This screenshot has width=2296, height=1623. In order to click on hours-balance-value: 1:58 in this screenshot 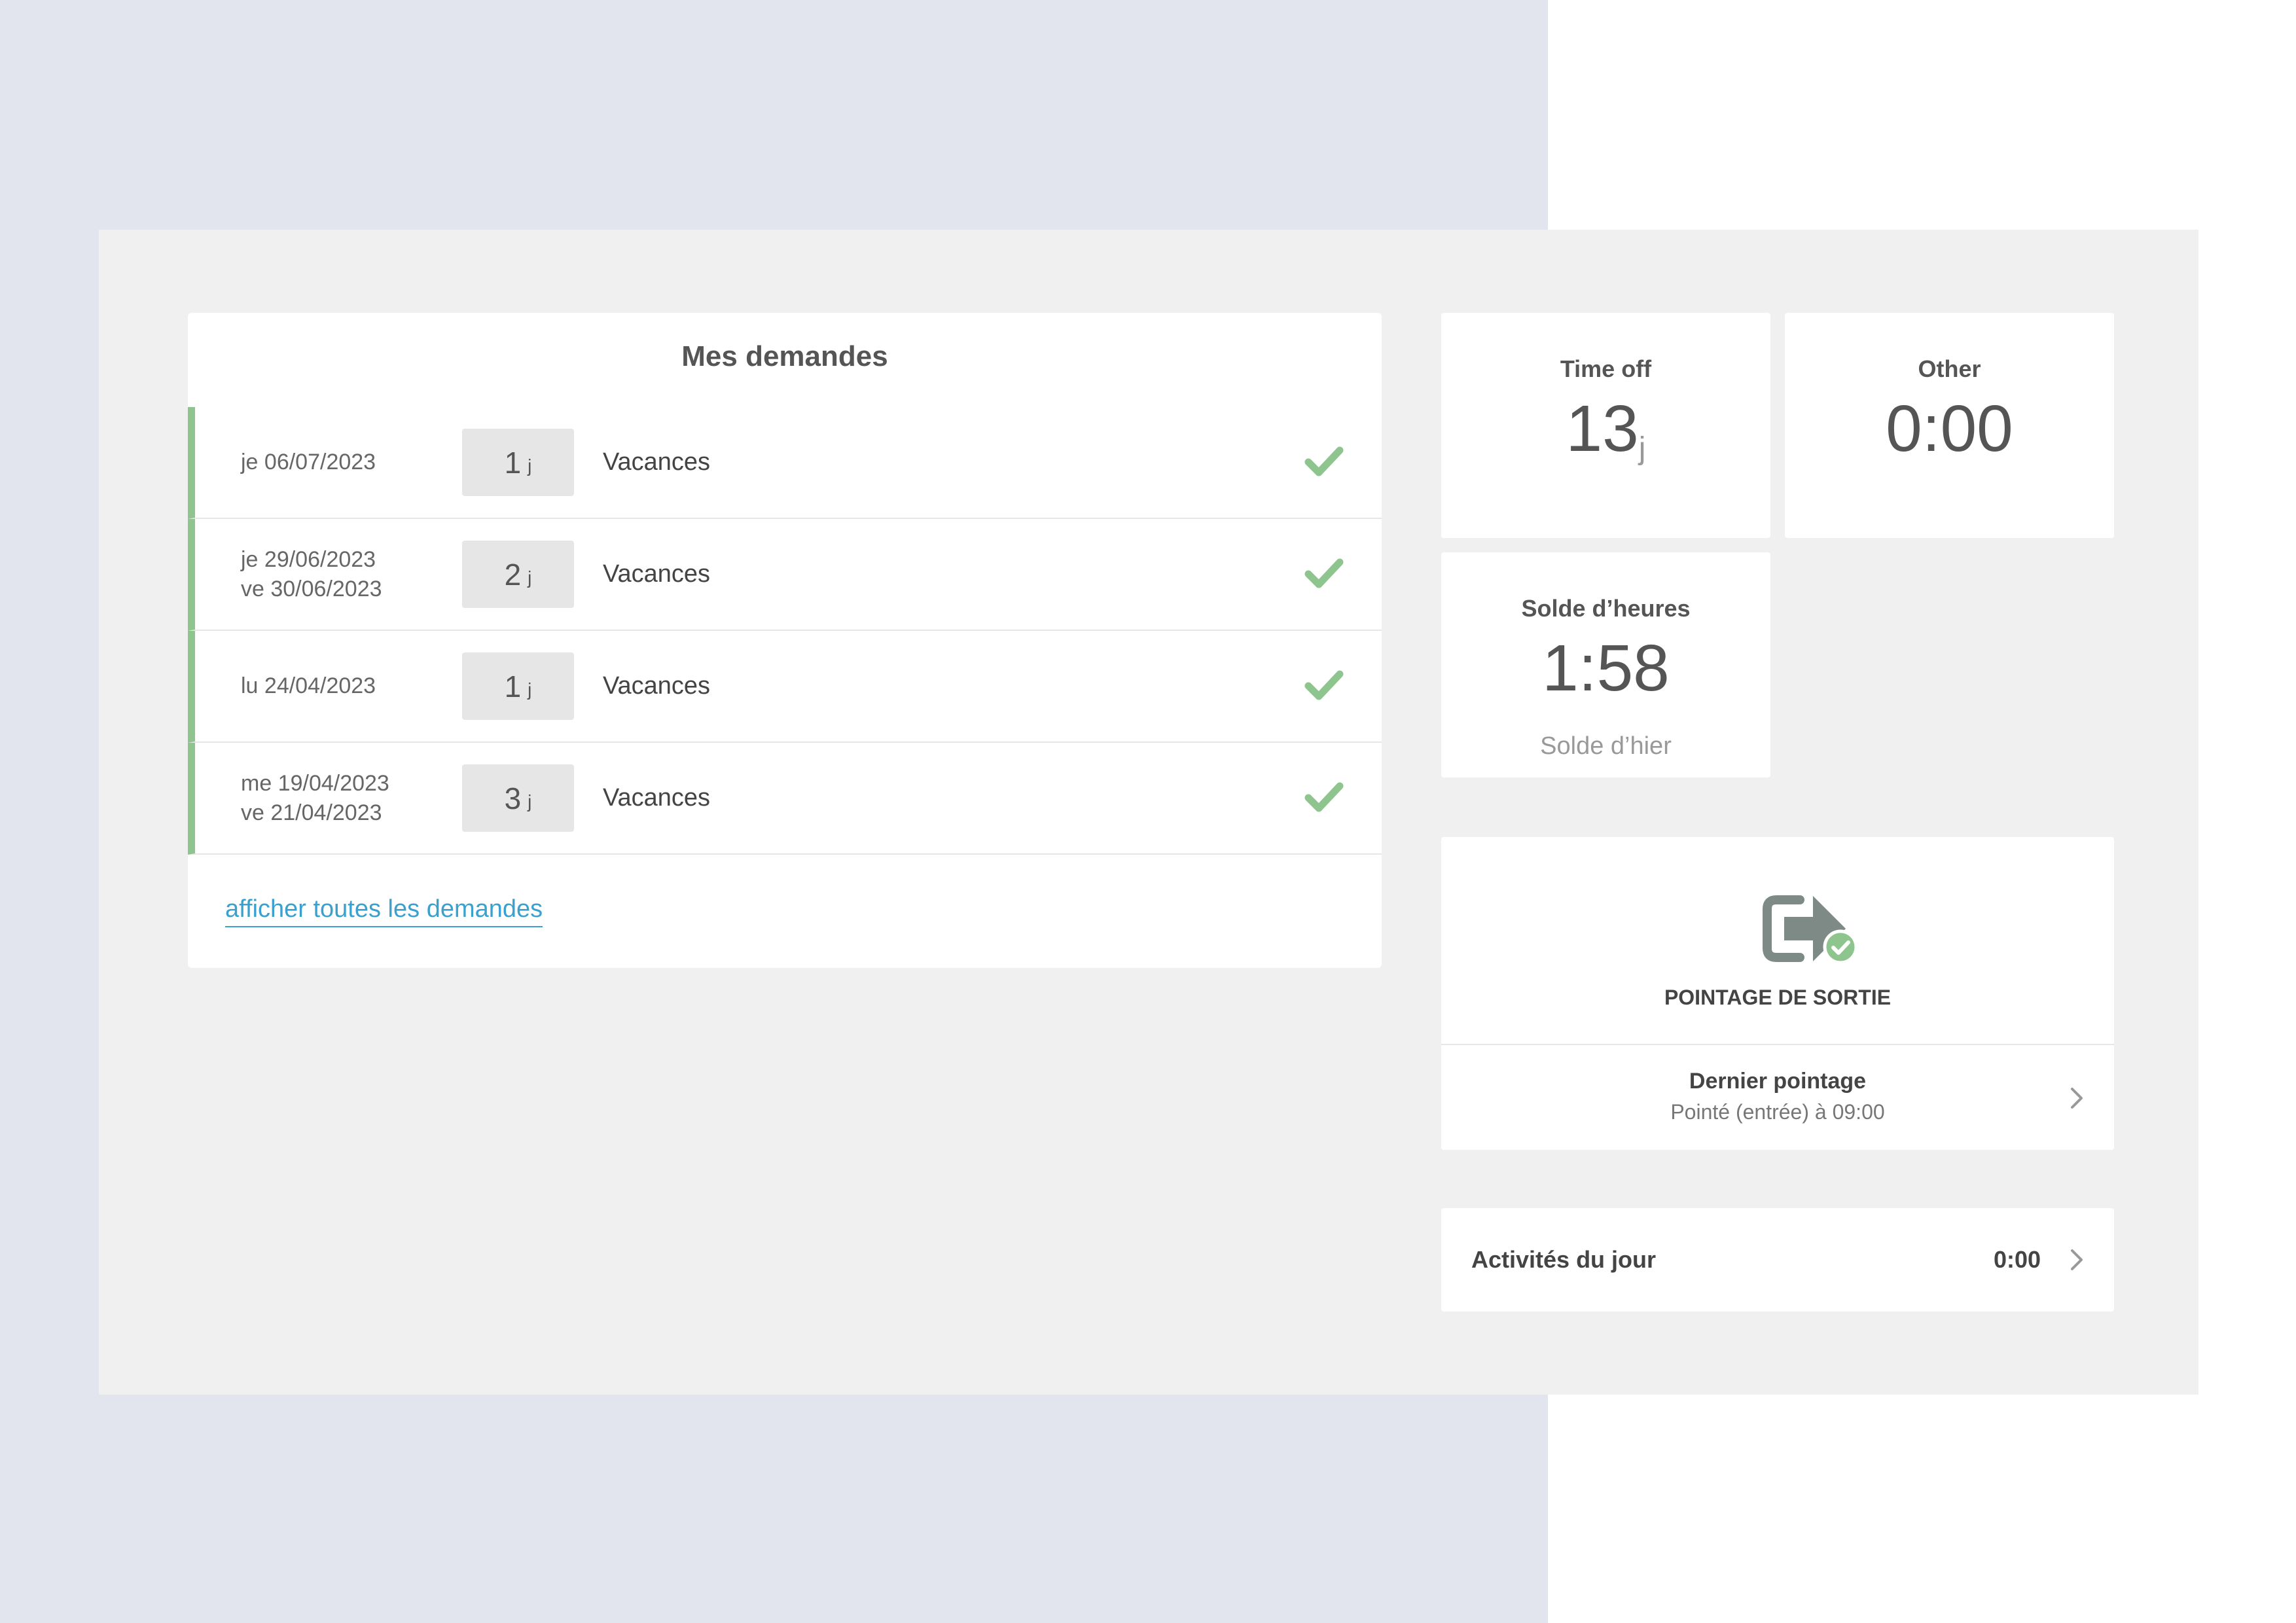, I will do `click(1606, 668)`.